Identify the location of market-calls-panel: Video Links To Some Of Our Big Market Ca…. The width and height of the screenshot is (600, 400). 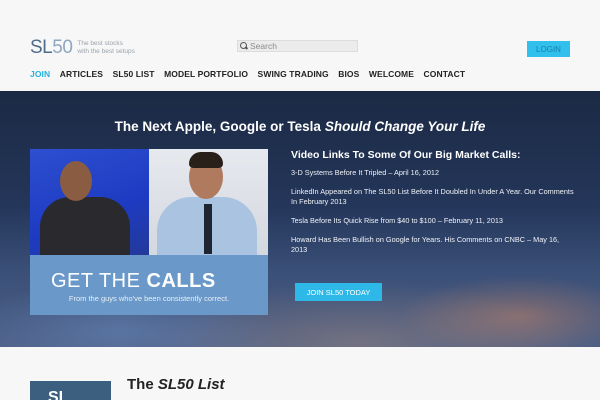
(433, 206).